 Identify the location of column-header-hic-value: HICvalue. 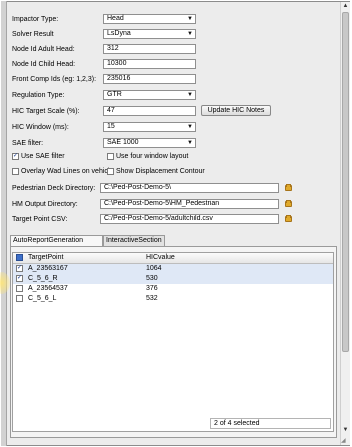
(160, 258).